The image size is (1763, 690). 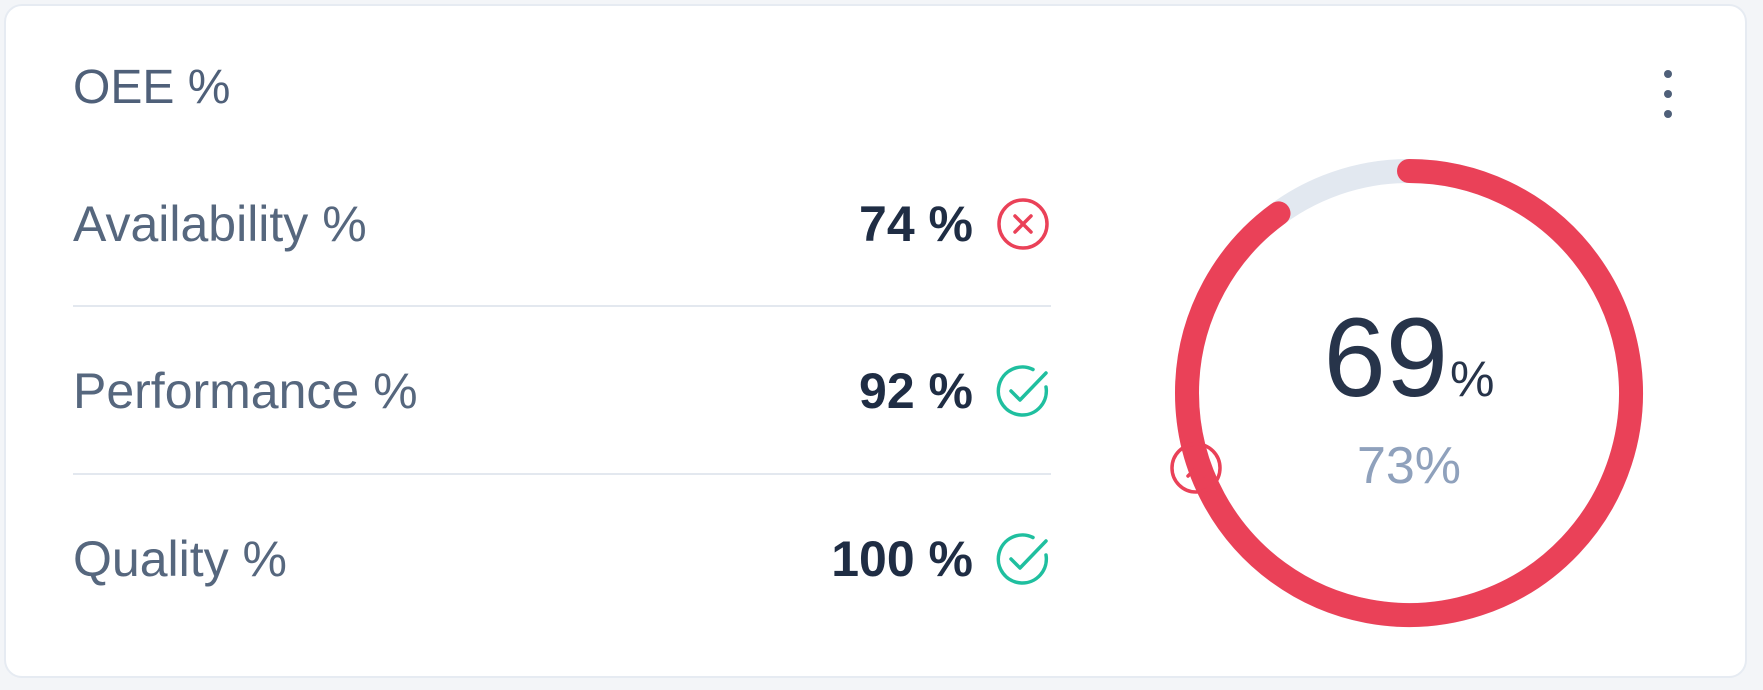 I want to click on gauge-target: 73%, so click(x=1409, y=466).